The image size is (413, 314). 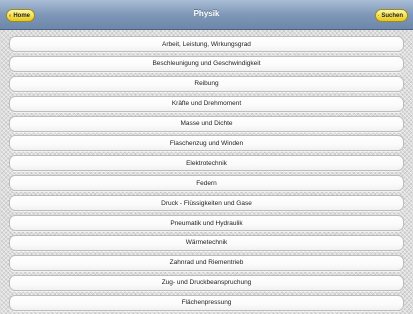 I want to click on topic-beschleunigung: Beschleunigung und Geschwindigkeit, so click(x=206, y=64).